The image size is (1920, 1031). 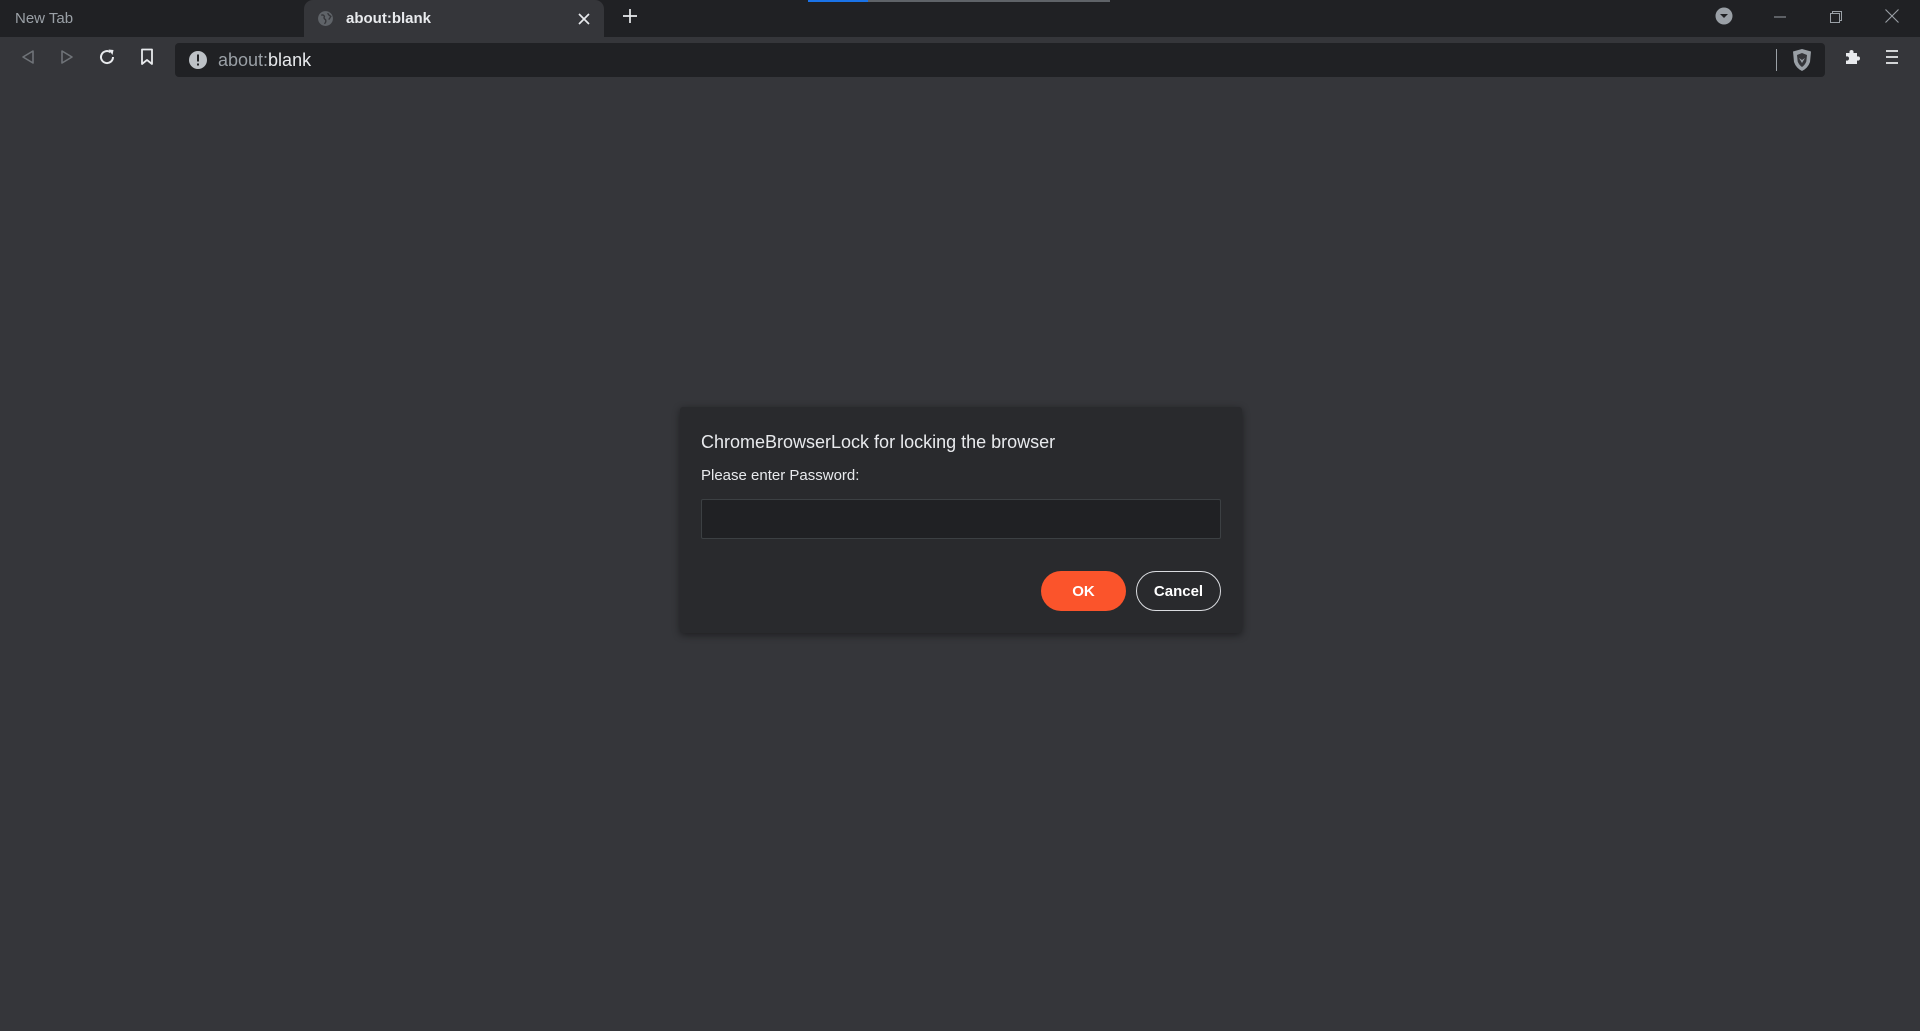 I want to click on omnibox: about:blank, so click(x=1000, y=60).